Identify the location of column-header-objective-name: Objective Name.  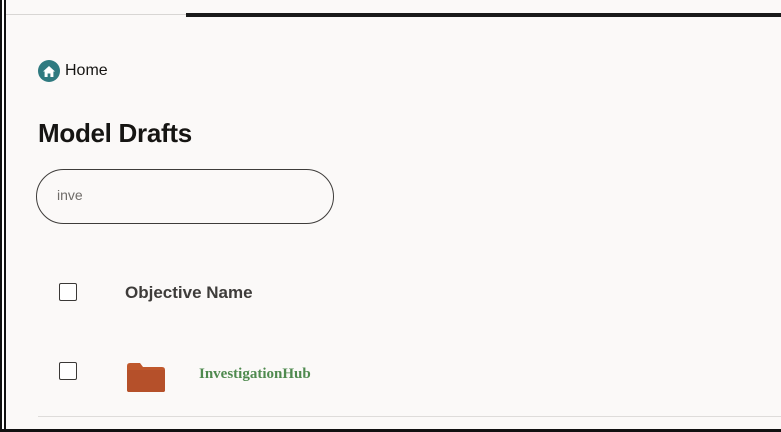
(189, 293).